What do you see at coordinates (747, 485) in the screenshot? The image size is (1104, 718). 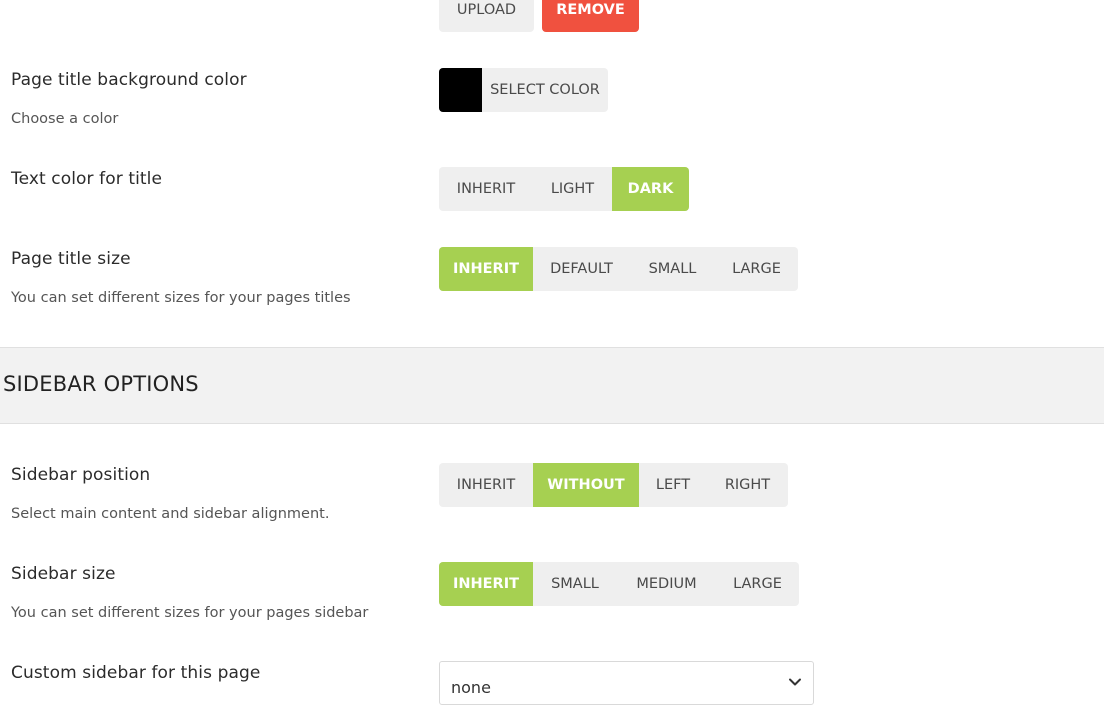 I see `sidebar-position-right-button: RIGHT` at bounding box center [747, 485].